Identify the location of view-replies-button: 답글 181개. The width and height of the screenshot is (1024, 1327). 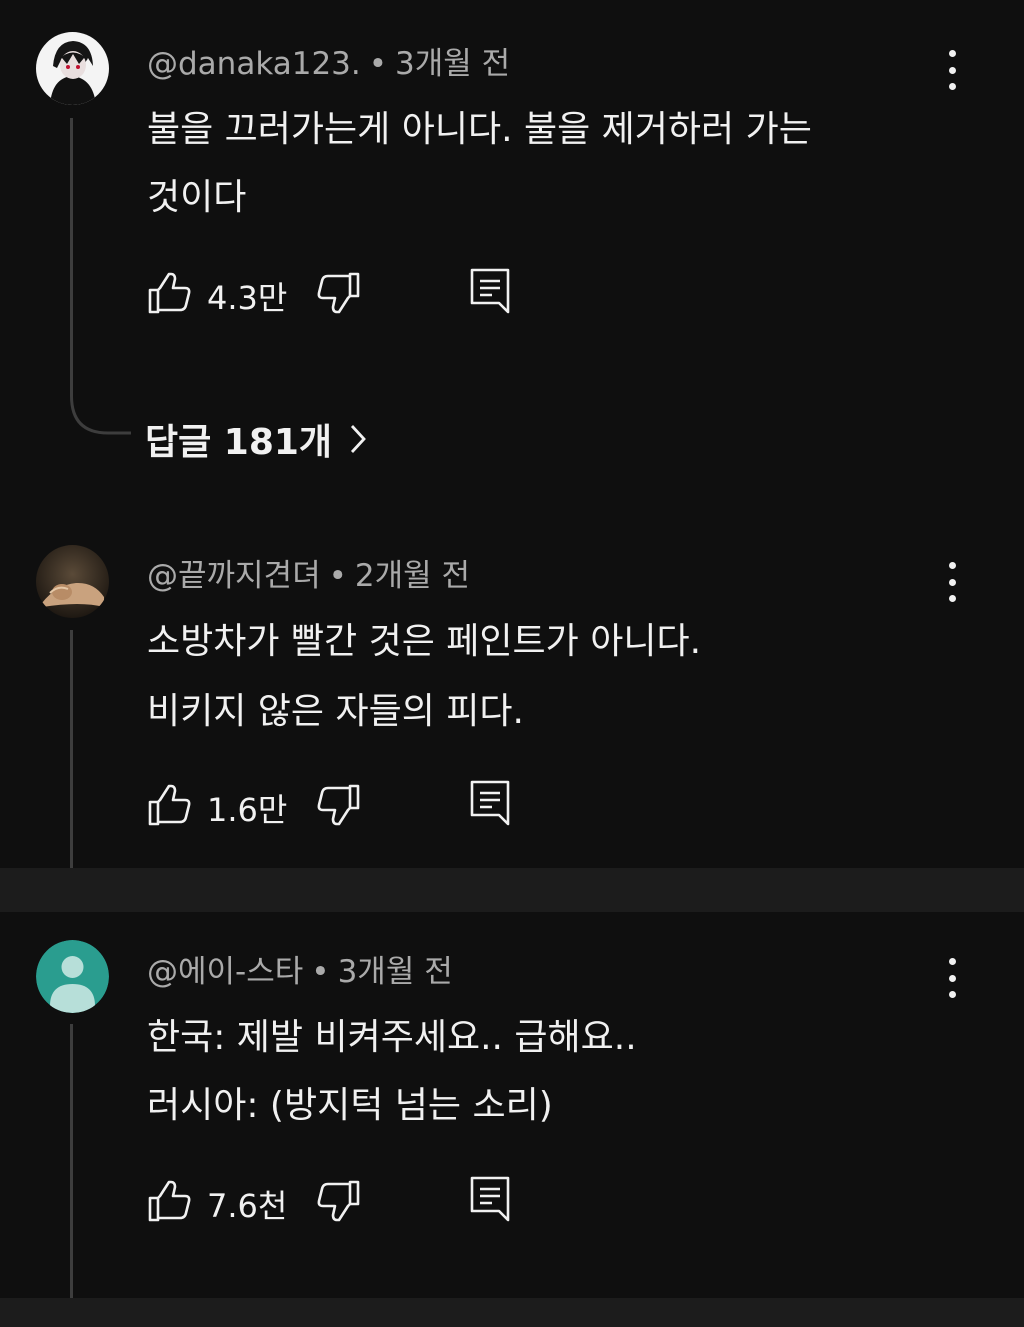
(256, 439).